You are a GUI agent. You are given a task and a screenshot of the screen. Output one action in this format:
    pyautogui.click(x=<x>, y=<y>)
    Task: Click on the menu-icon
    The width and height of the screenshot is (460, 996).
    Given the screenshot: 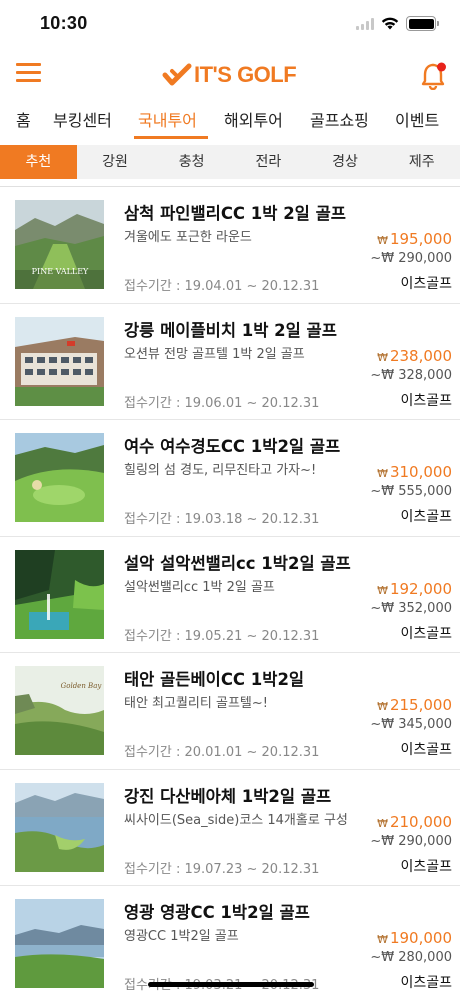 What is the action you would take?
    pyautogui.click(x=28, y=73)
    